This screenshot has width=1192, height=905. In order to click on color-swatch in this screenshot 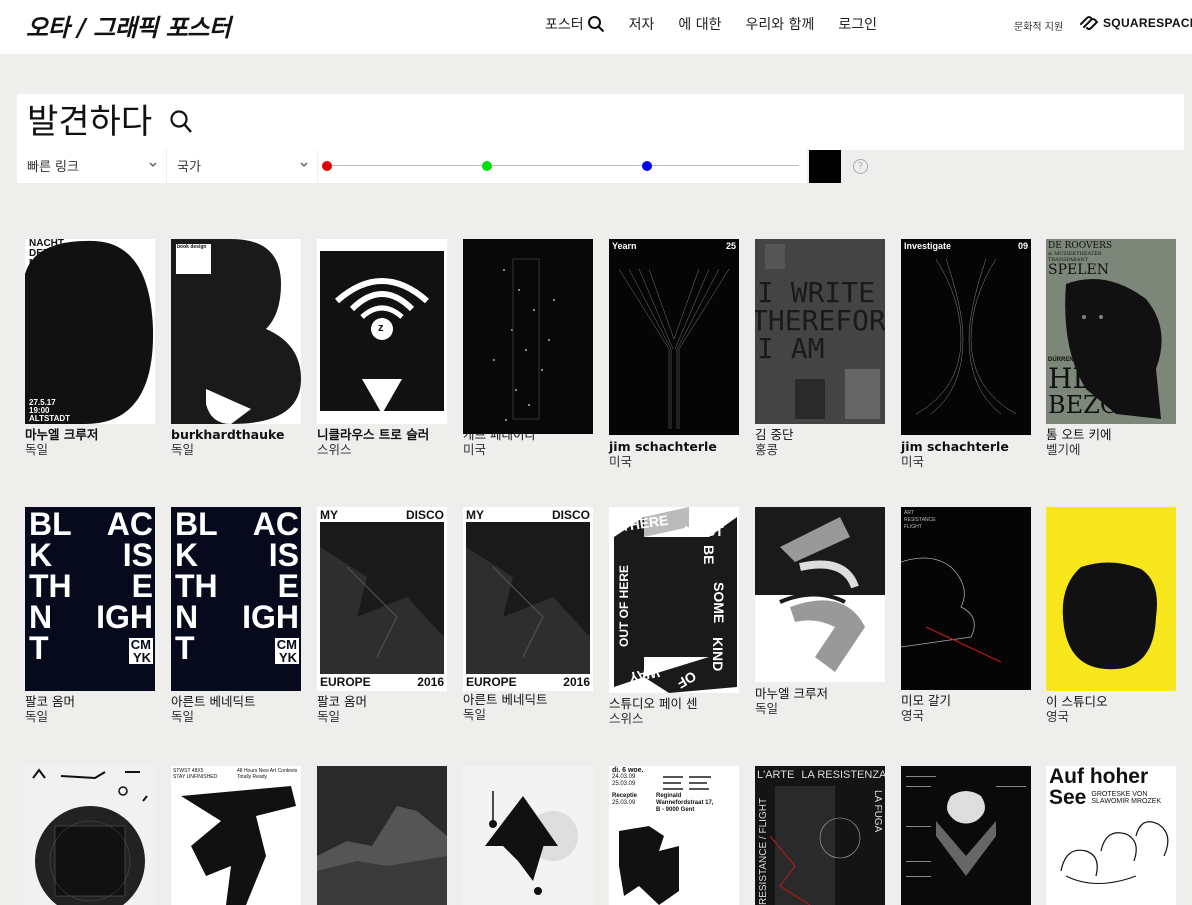, I will do `click(825, 166)`.